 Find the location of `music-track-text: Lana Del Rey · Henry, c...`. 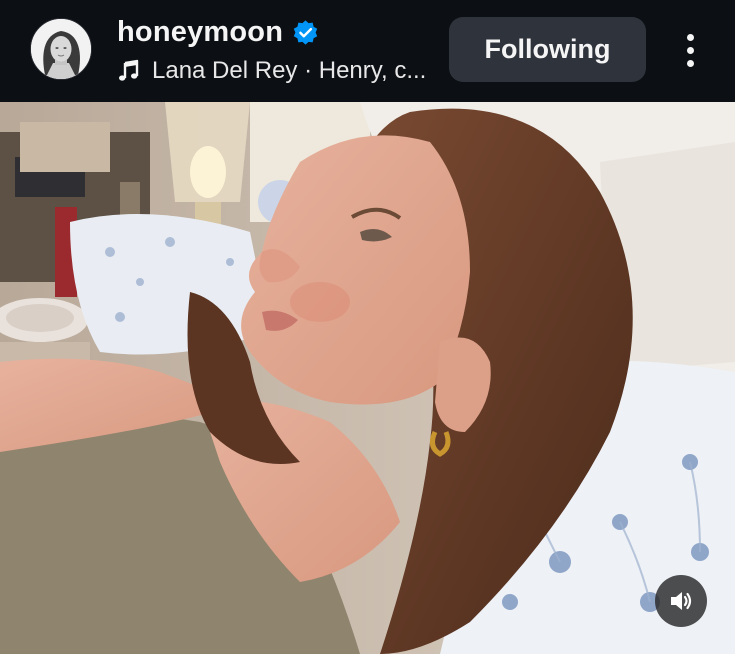

music-track-text: Lana Del Rey · Henry, c... is located at coordinates (289, 70).